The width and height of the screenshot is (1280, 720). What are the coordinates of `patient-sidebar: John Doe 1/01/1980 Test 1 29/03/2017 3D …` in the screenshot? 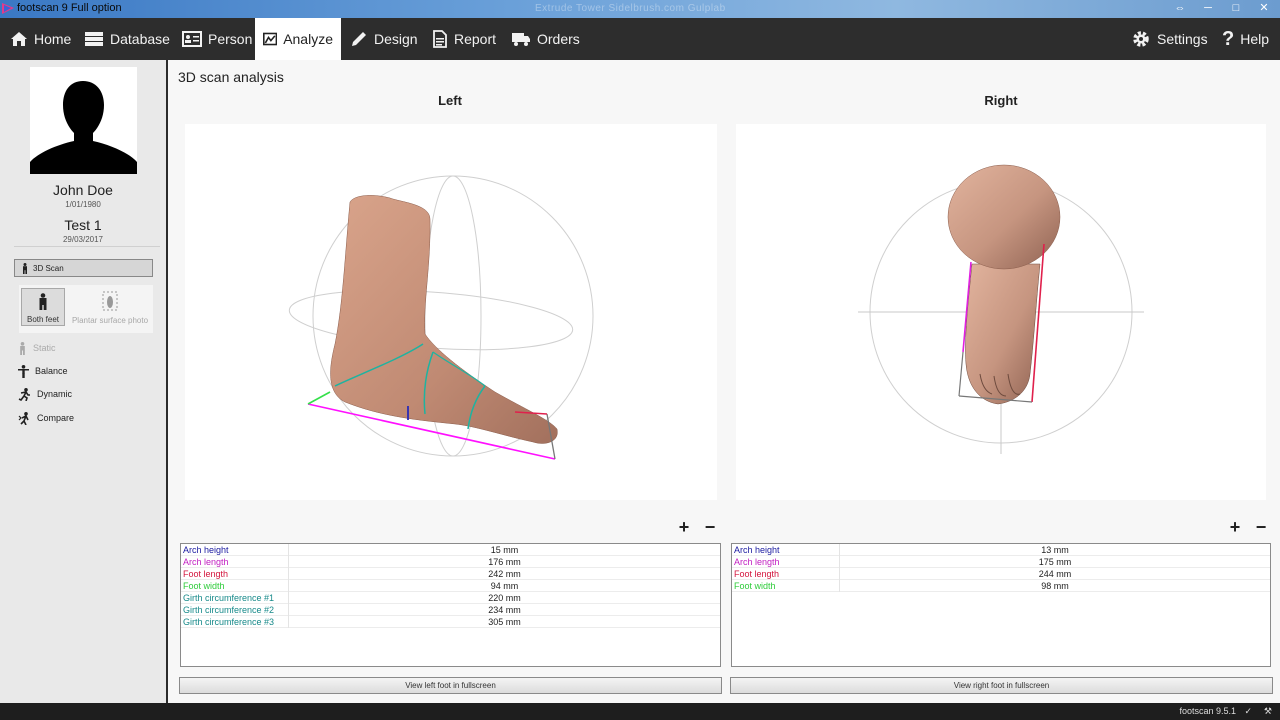 It's located at (83, 381).